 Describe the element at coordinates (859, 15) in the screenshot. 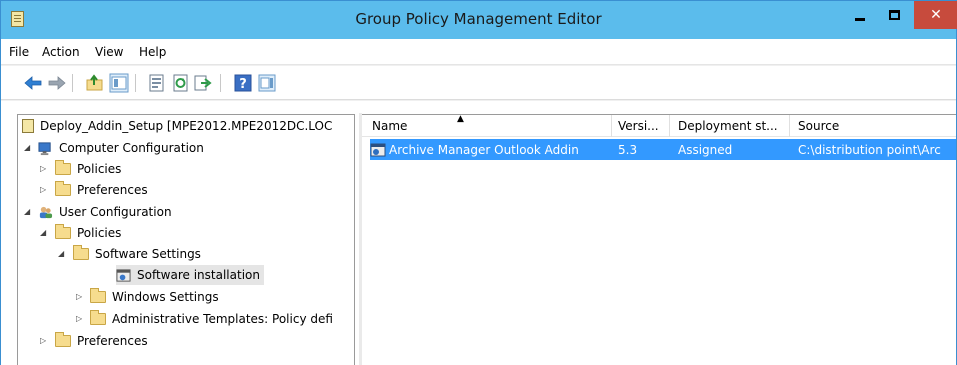

I see `minimize-button` at that location.